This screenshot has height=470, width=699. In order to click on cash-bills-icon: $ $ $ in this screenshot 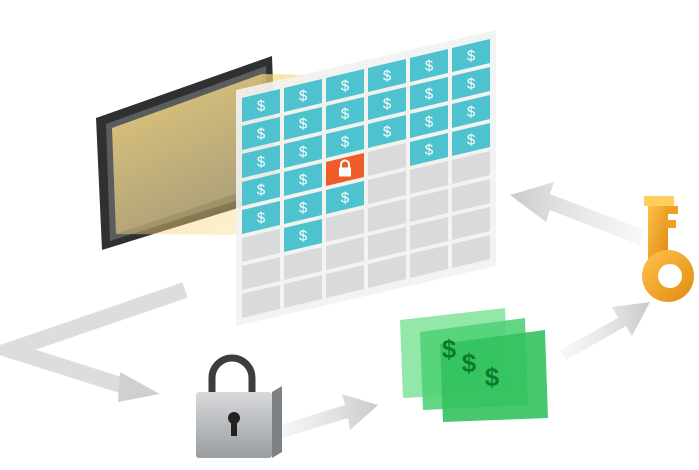, I will do `click(474, 365)`.